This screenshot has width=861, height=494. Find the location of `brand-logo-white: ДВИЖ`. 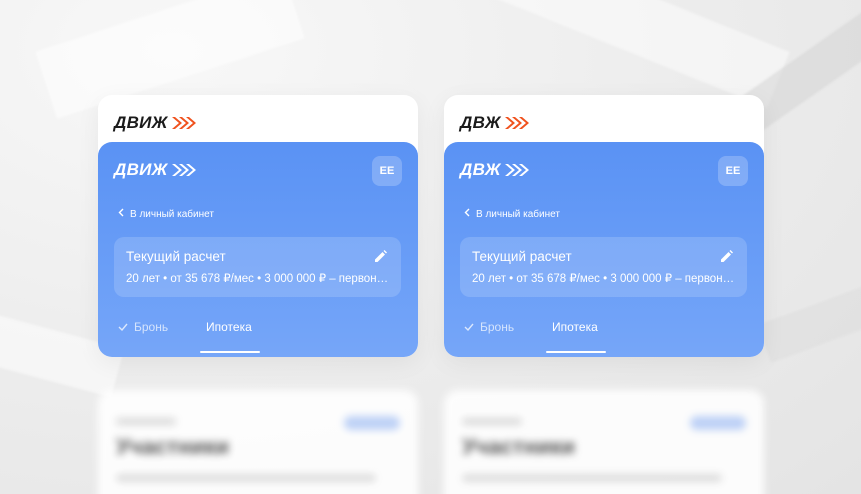

brand-logo-white: ДВИЖ is located at coordinates (155, 170).